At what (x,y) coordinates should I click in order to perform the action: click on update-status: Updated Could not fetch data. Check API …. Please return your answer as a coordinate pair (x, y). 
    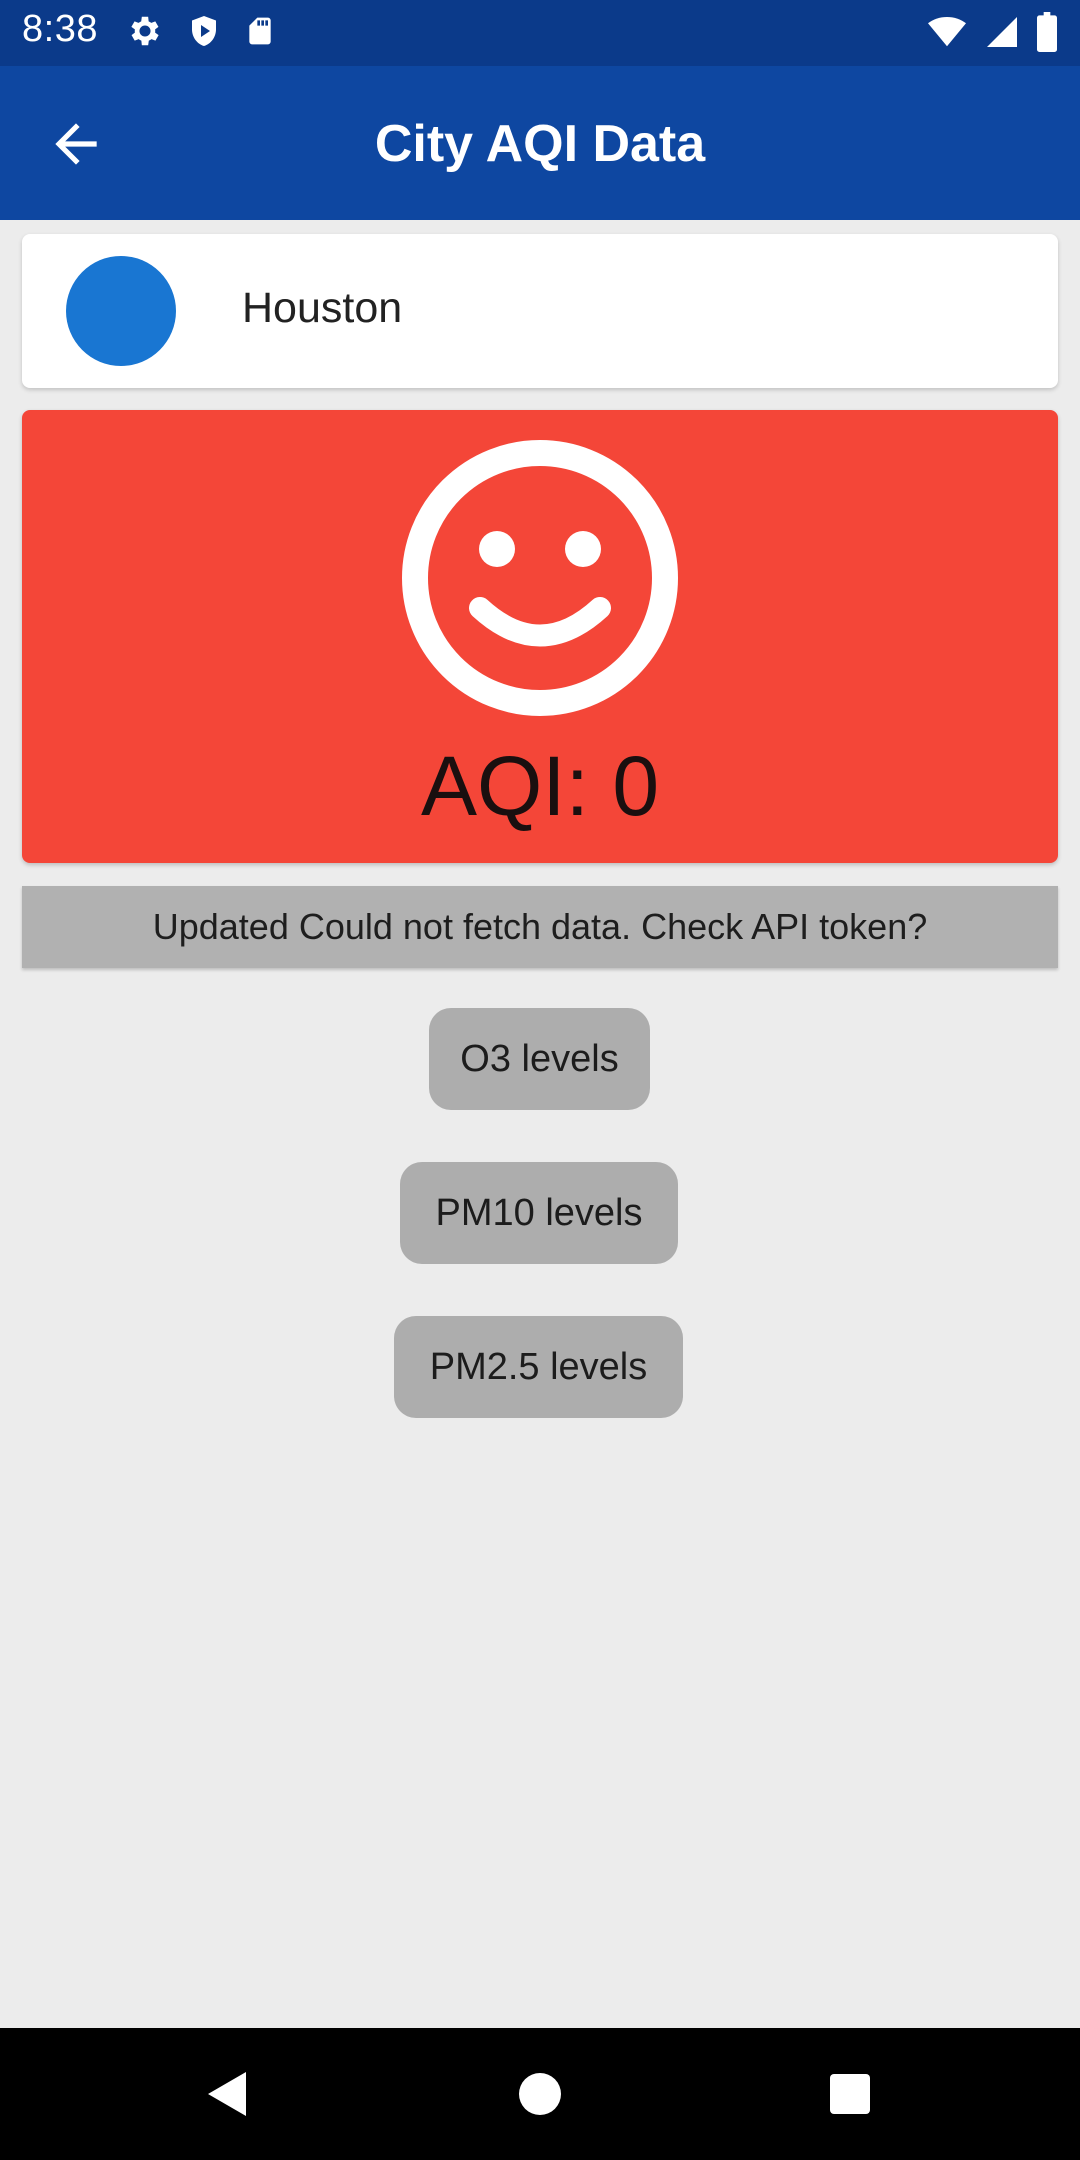
    Looking at the image, I should click on (540, 927).